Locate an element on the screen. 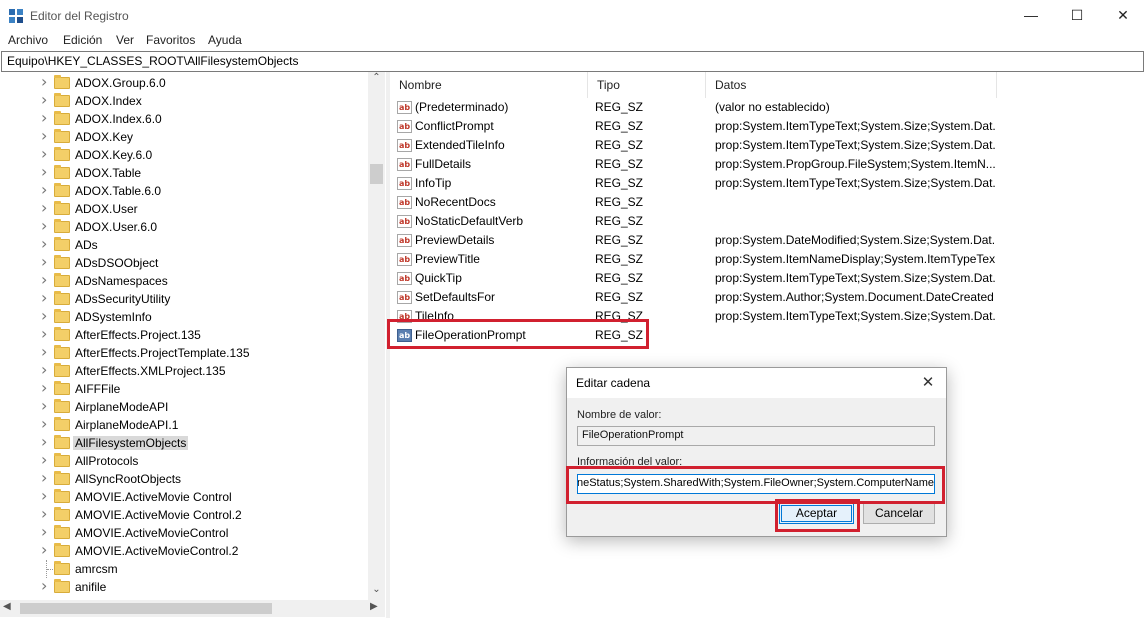 Image resolution: width=1146 pixels, height=618 pixels. tree-vertical-scrollbar is located at coordinates (376, 336).